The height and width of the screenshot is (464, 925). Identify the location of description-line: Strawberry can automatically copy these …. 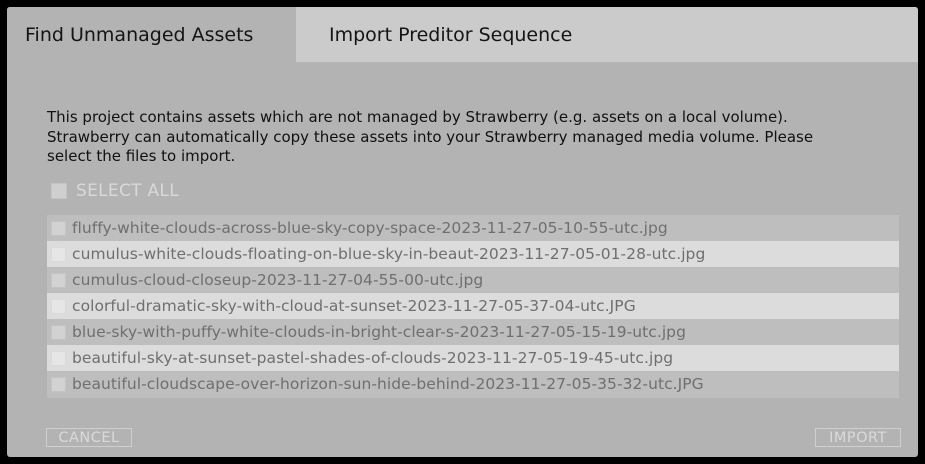
(430, 136).